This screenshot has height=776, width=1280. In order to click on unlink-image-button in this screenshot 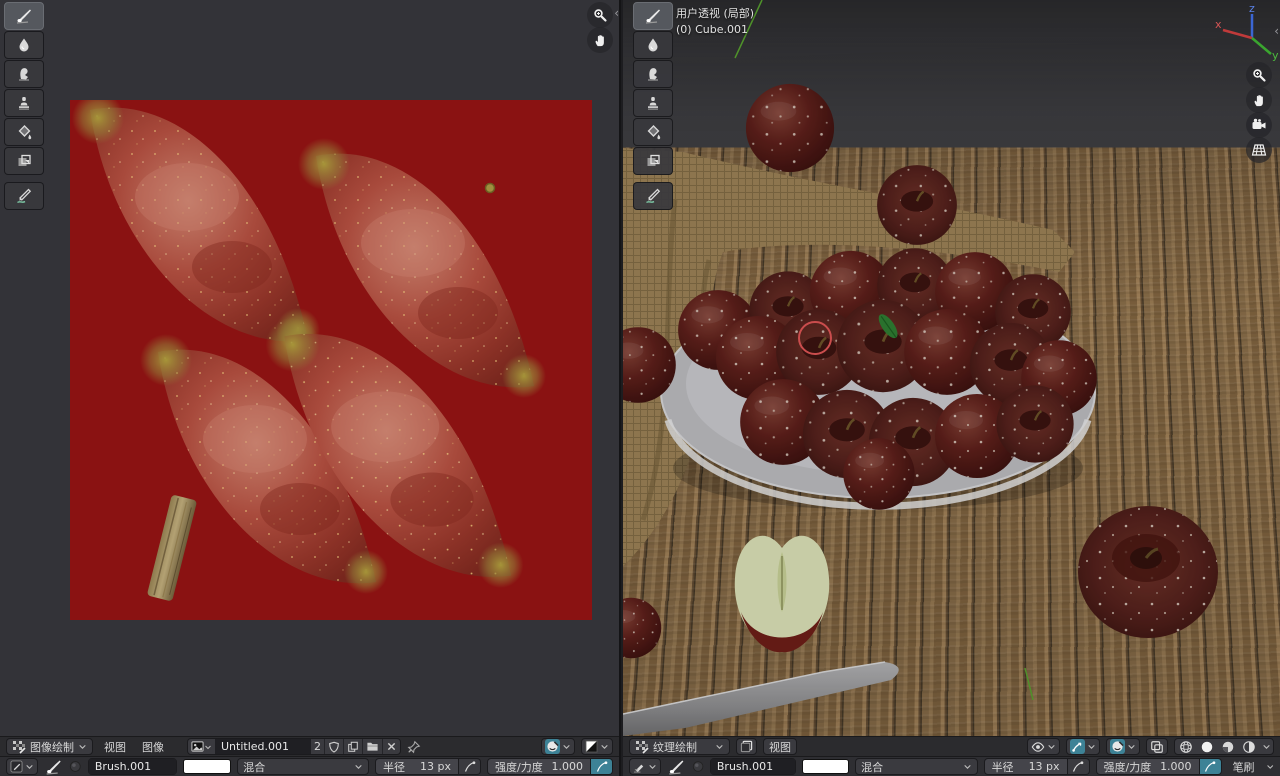, I will do `click(391, 746)`.